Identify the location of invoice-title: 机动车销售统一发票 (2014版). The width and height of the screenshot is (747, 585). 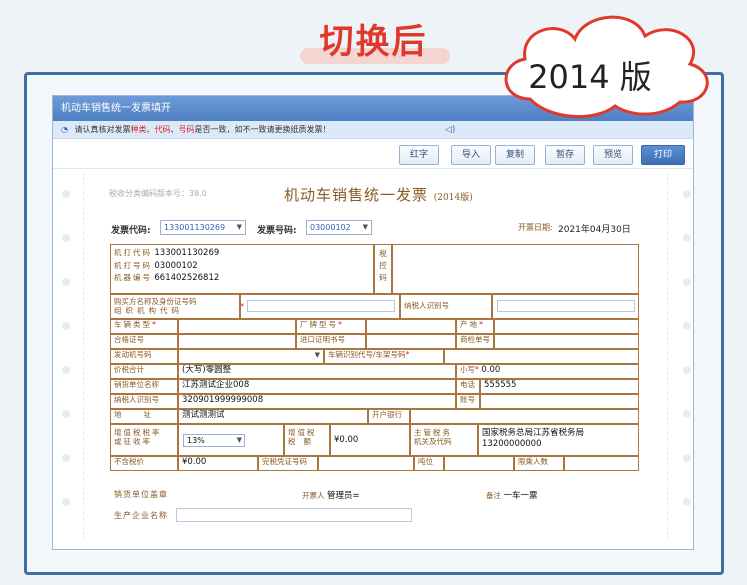
(378, 194).